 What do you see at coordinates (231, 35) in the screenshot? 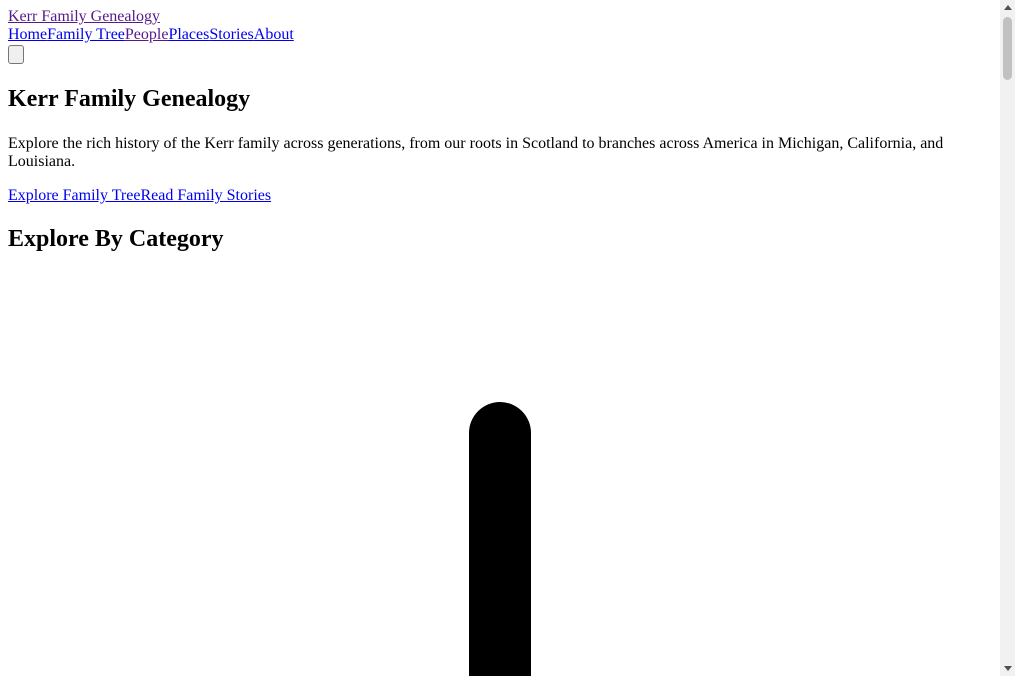
I see `nav-link-stories: Stories` at bounding box center [231, 35].